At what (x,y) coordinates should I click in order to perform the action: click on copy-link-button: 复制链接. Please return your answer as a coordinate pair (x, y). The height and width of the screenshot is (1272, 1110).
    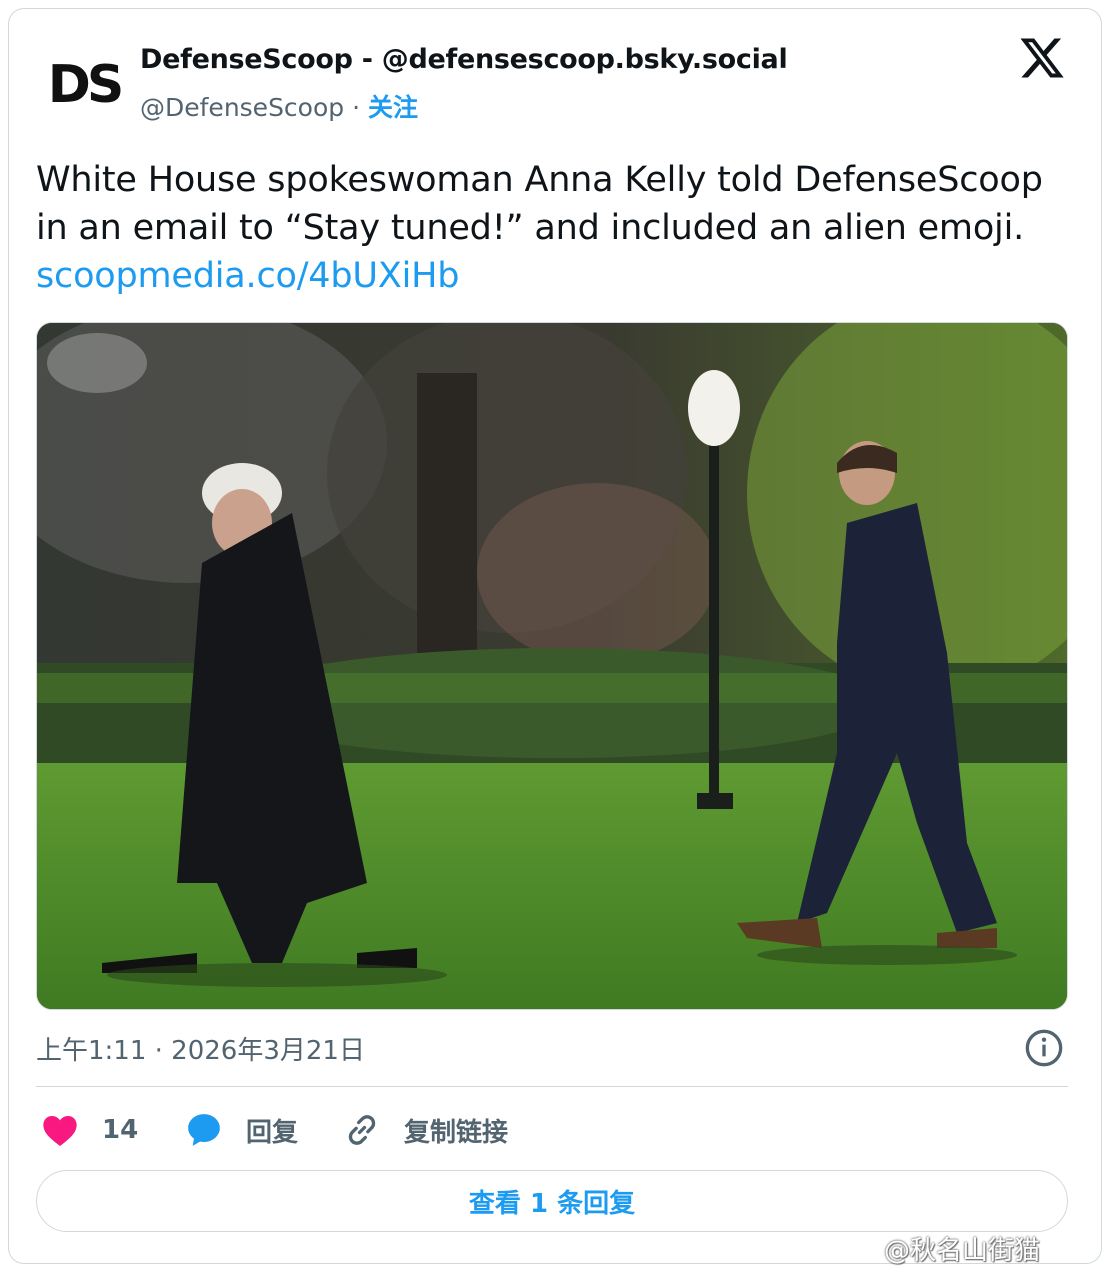
    Looking at the image, I should click on (425, 1130).